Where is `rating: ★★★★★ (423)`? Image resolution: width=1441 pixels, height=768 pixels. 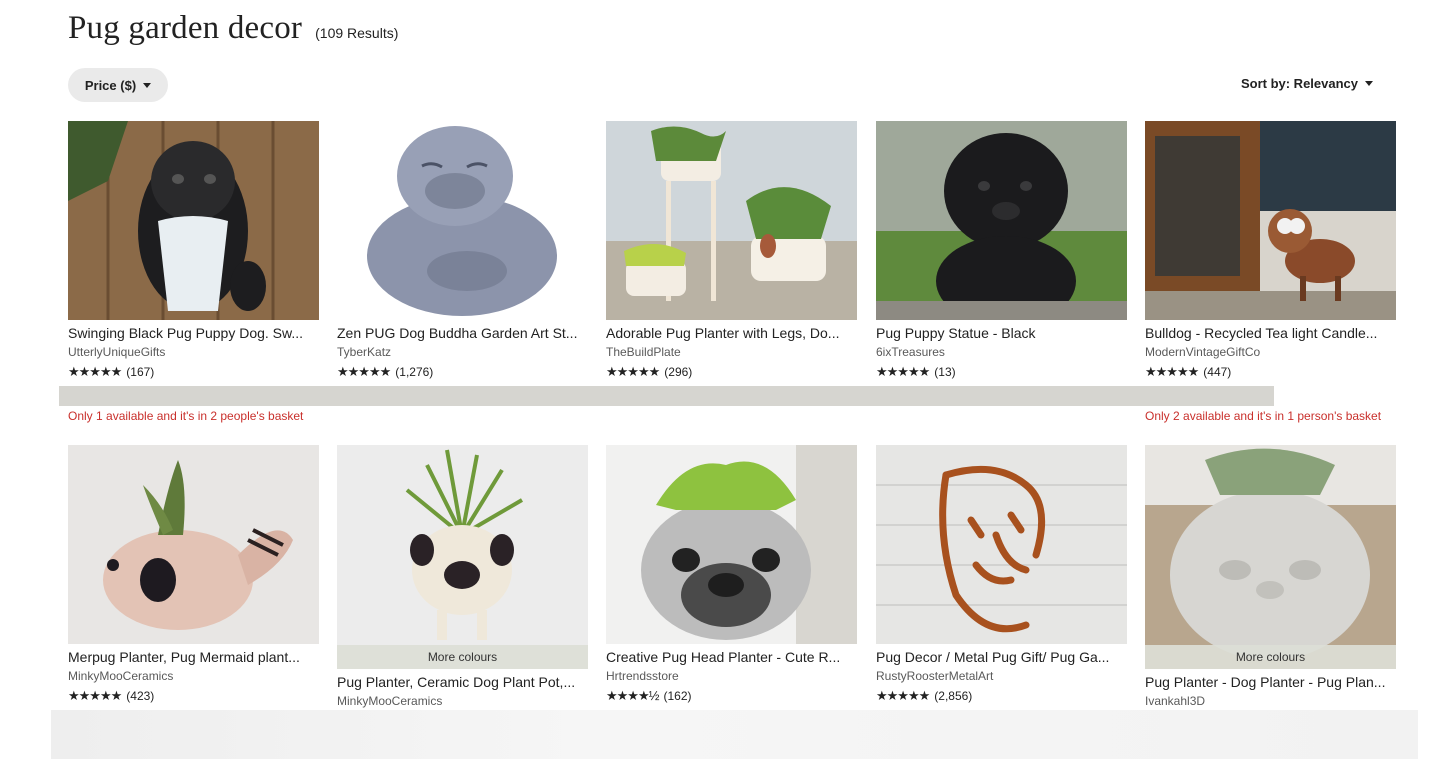 rating: ★★★★★ (423) is located at coordinates (193, 696).